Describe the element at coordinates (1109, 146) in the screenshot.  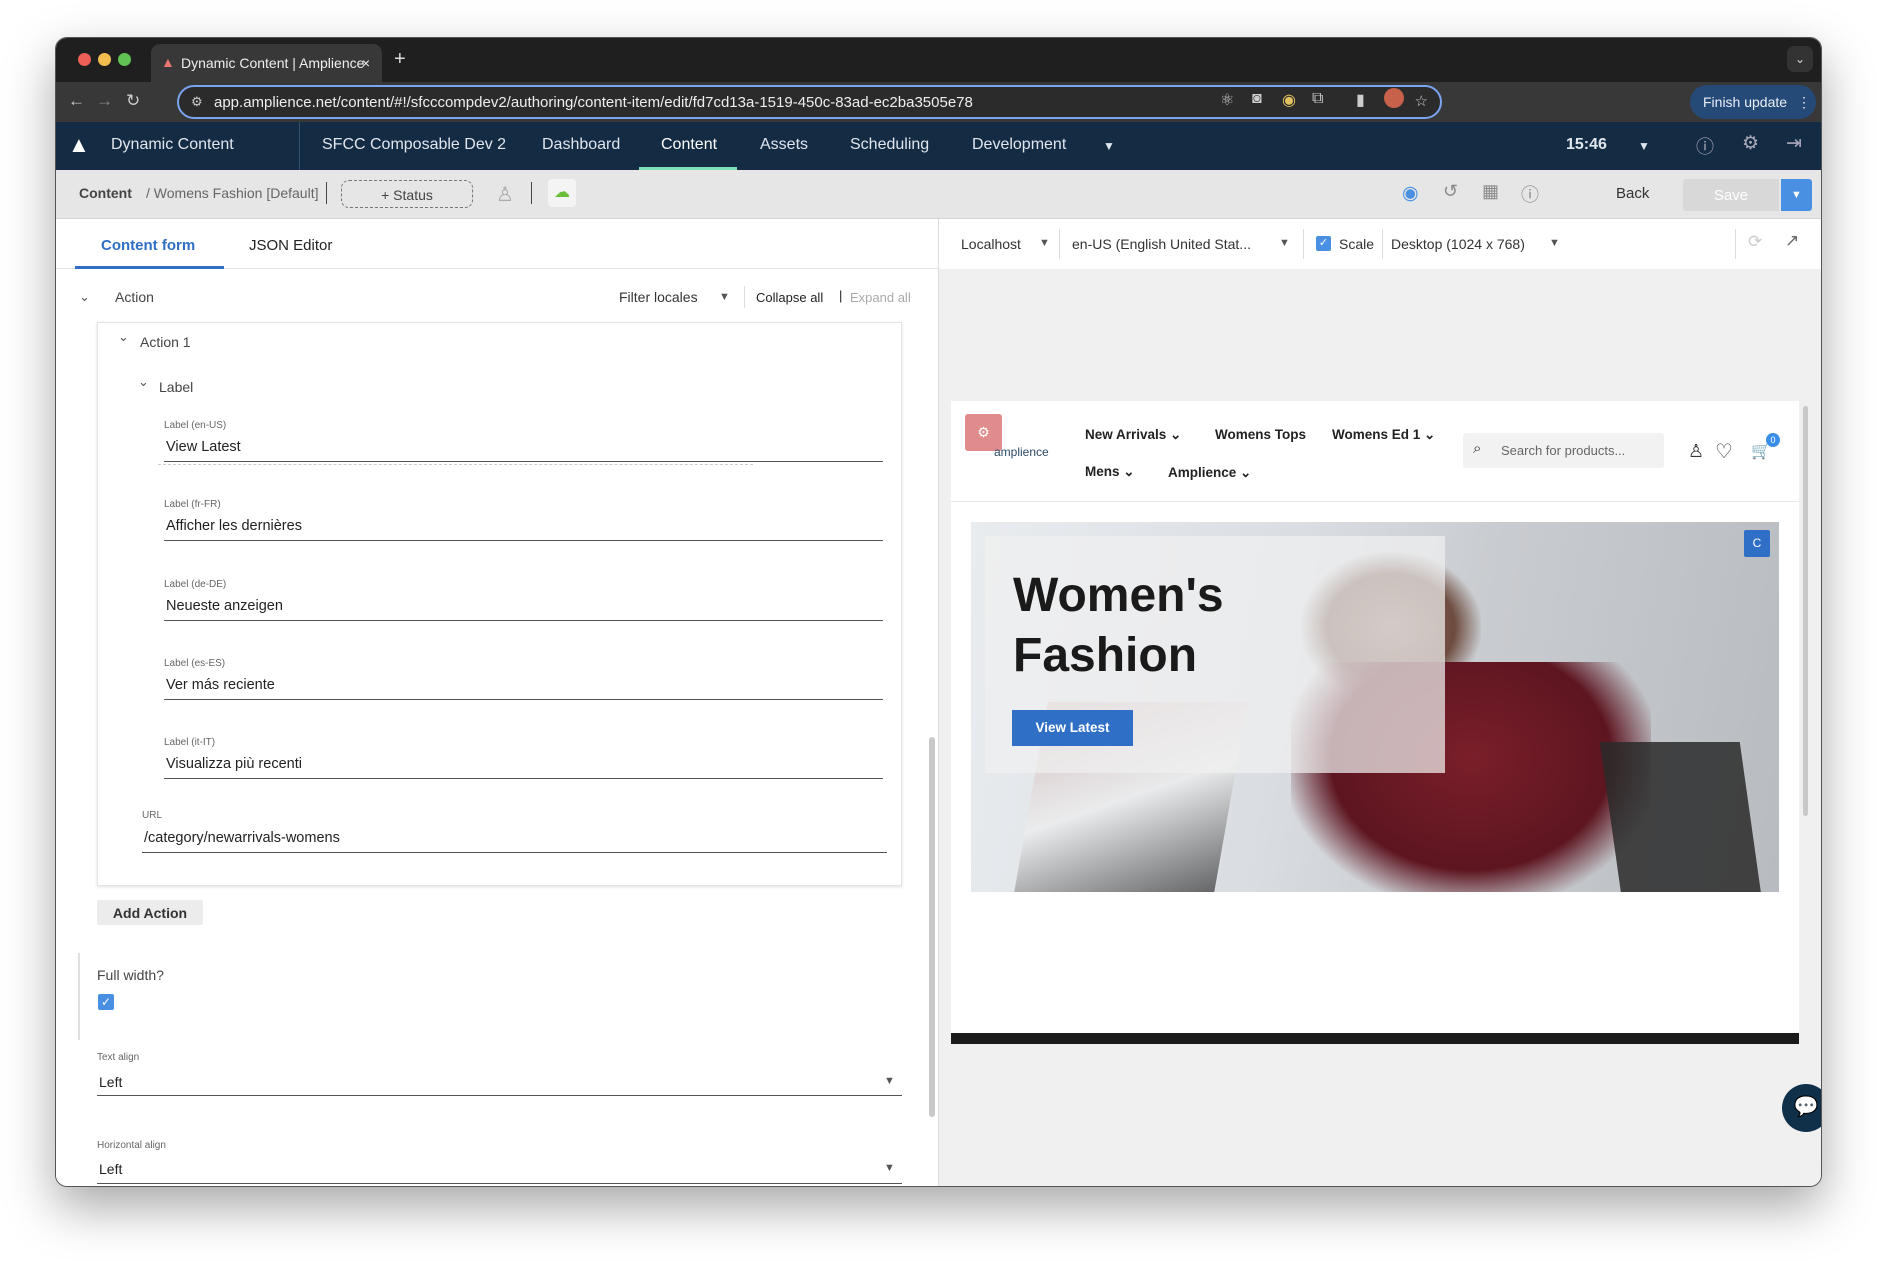
I see `nav-more-chevron-icon: ▼` at that location.